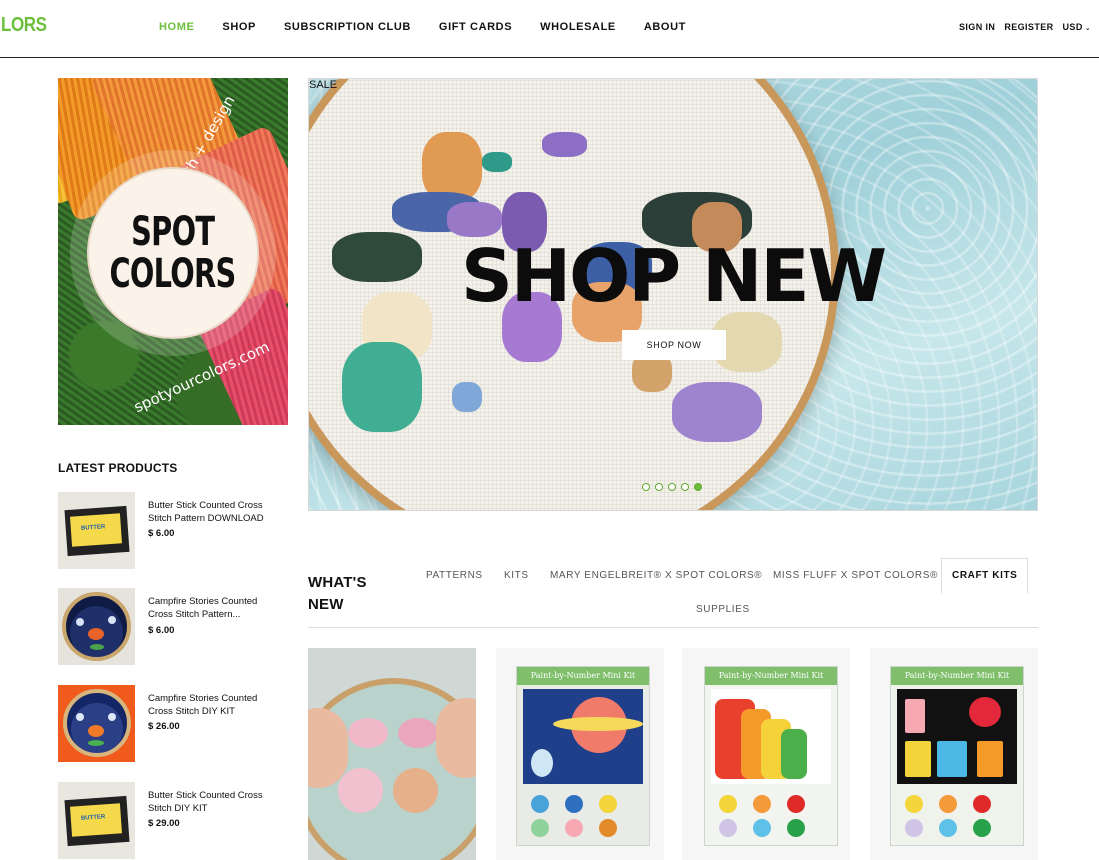 The image size is (1099, 860). I want to click on tab-miss-fluff: MISS FLUFF X SPOT COLORS®, so click(855, 575).